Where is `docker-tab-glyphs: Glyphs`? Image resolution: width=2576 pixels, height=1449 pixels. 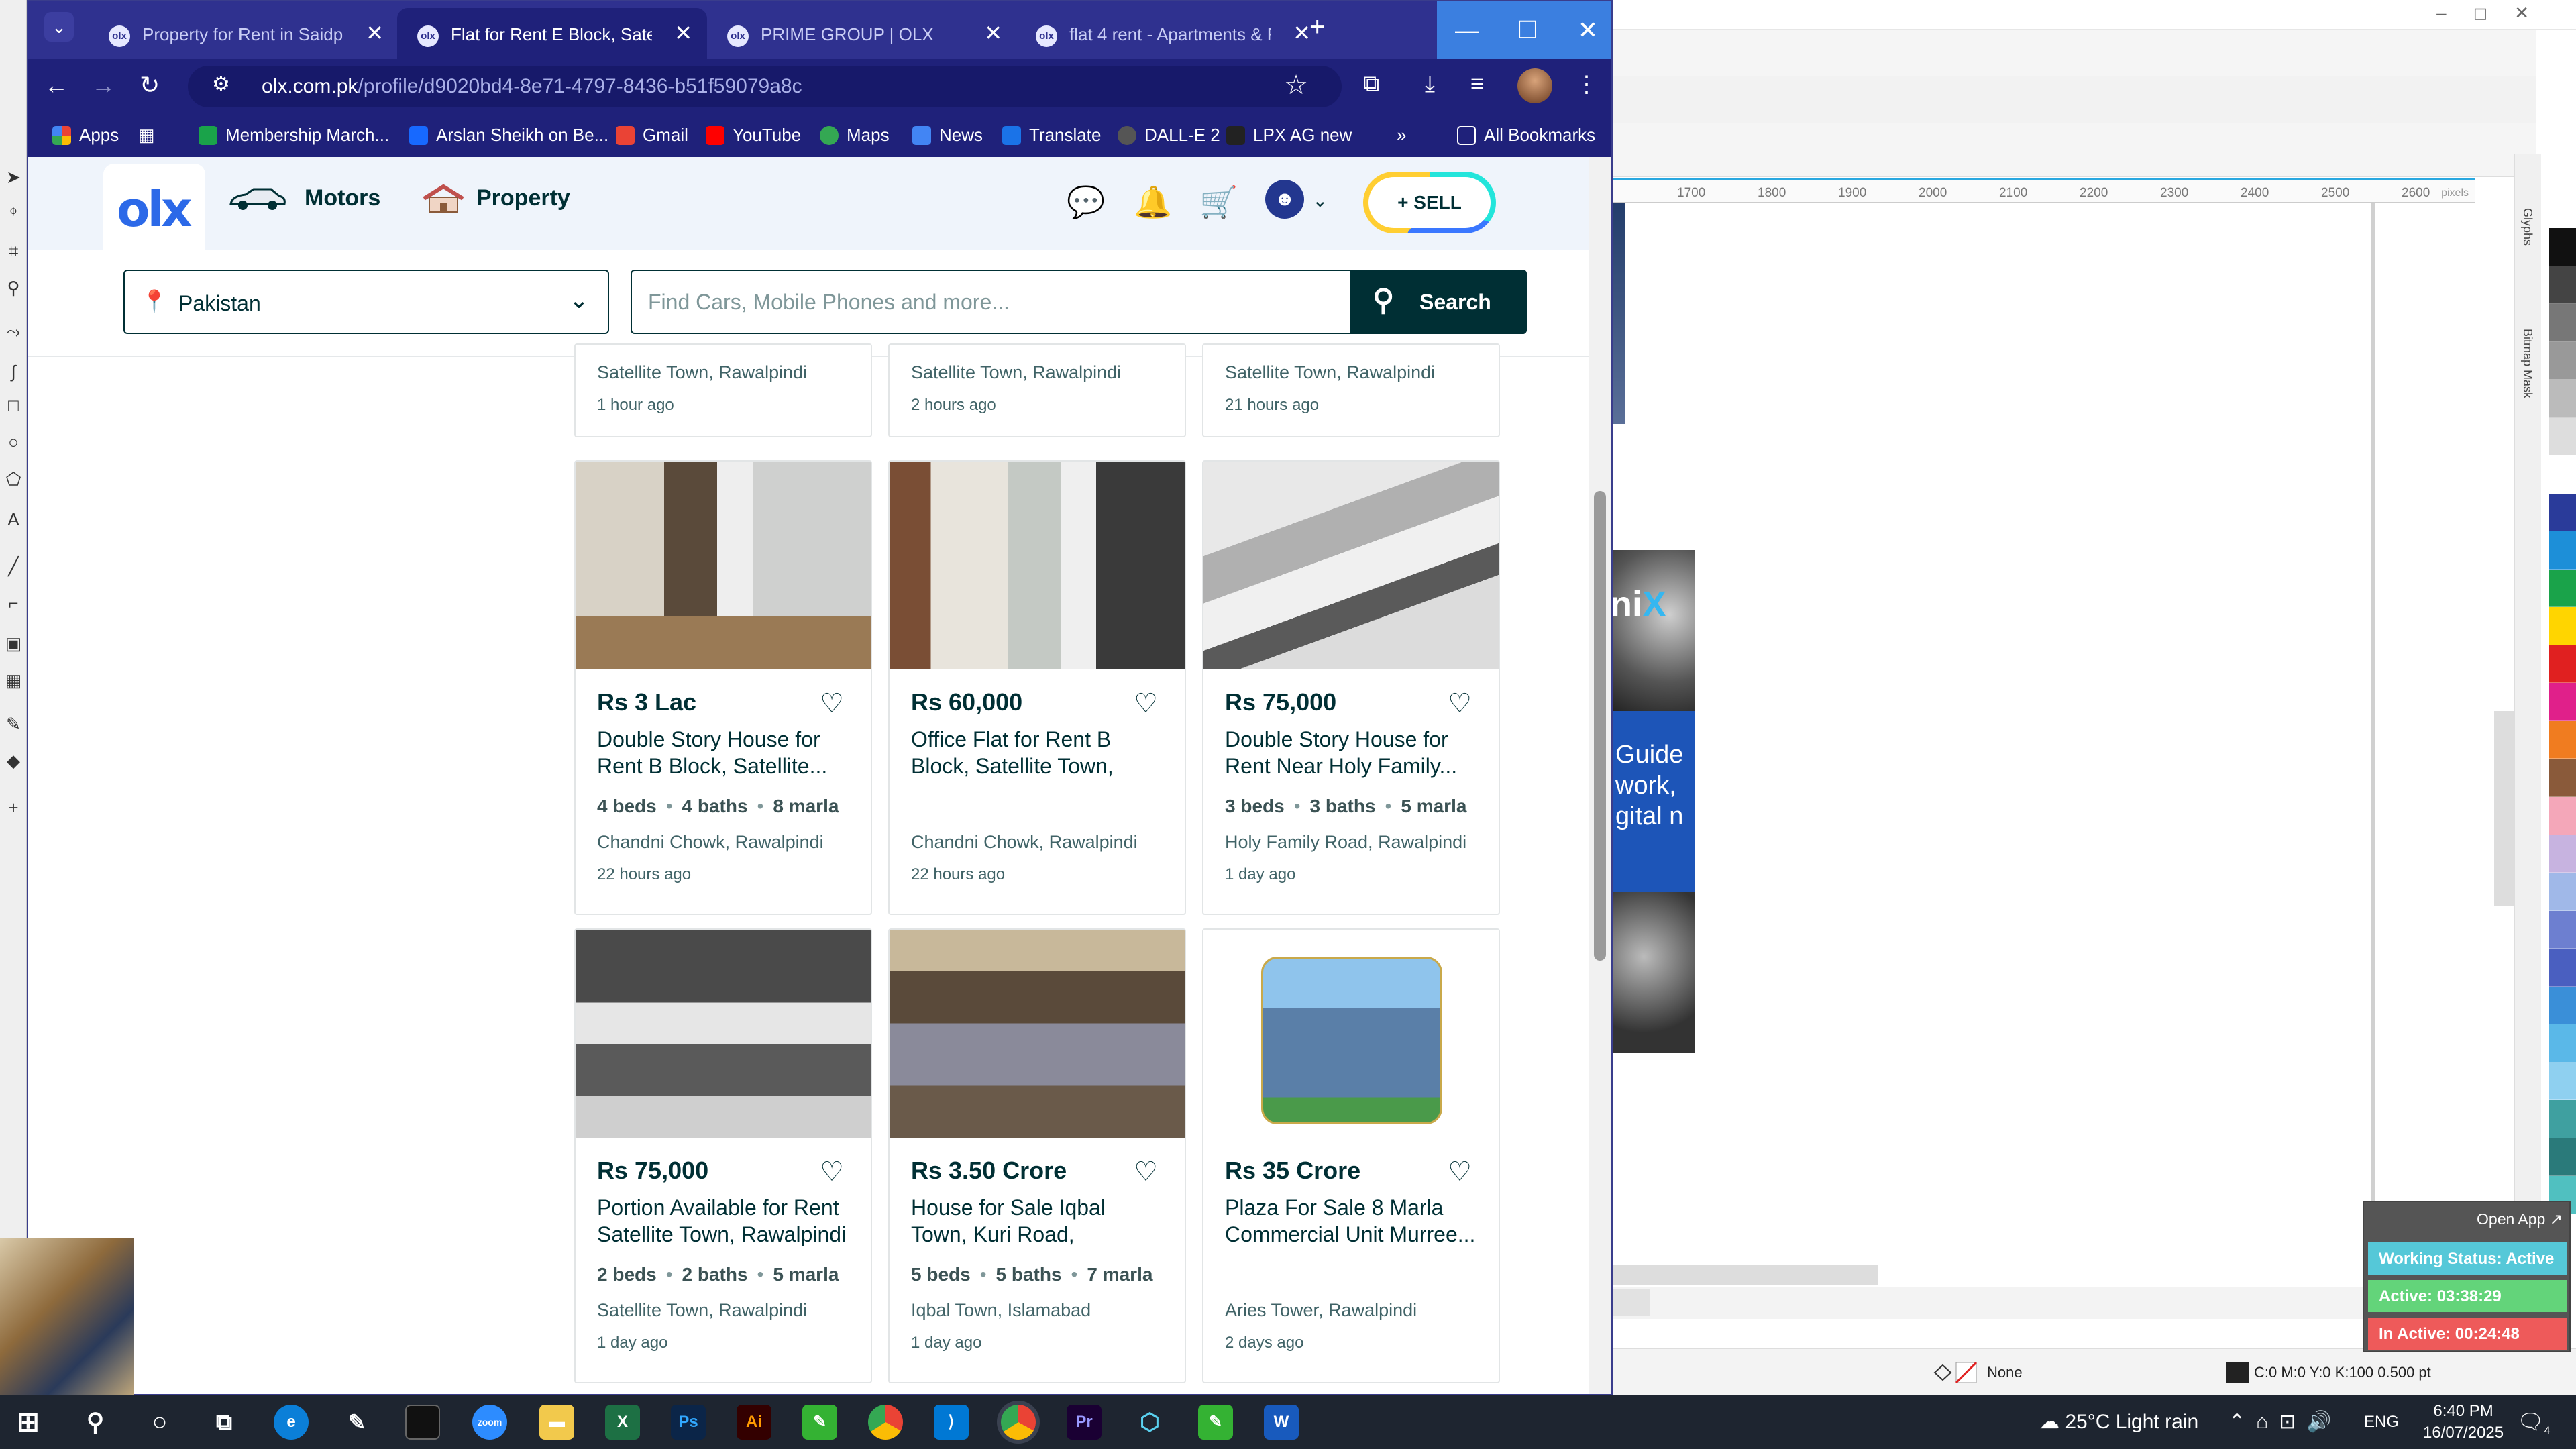
docker-tab-glyphs: Glyphs is located at coordinates (2527, 227).